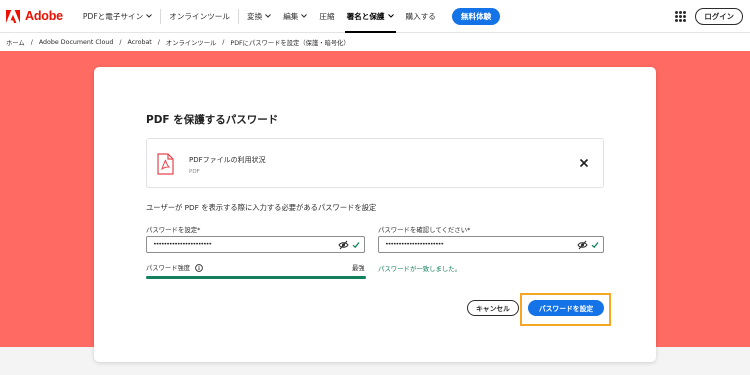  I want to click on password-match-message: パスワードが一致しました。, so click(420, 269).